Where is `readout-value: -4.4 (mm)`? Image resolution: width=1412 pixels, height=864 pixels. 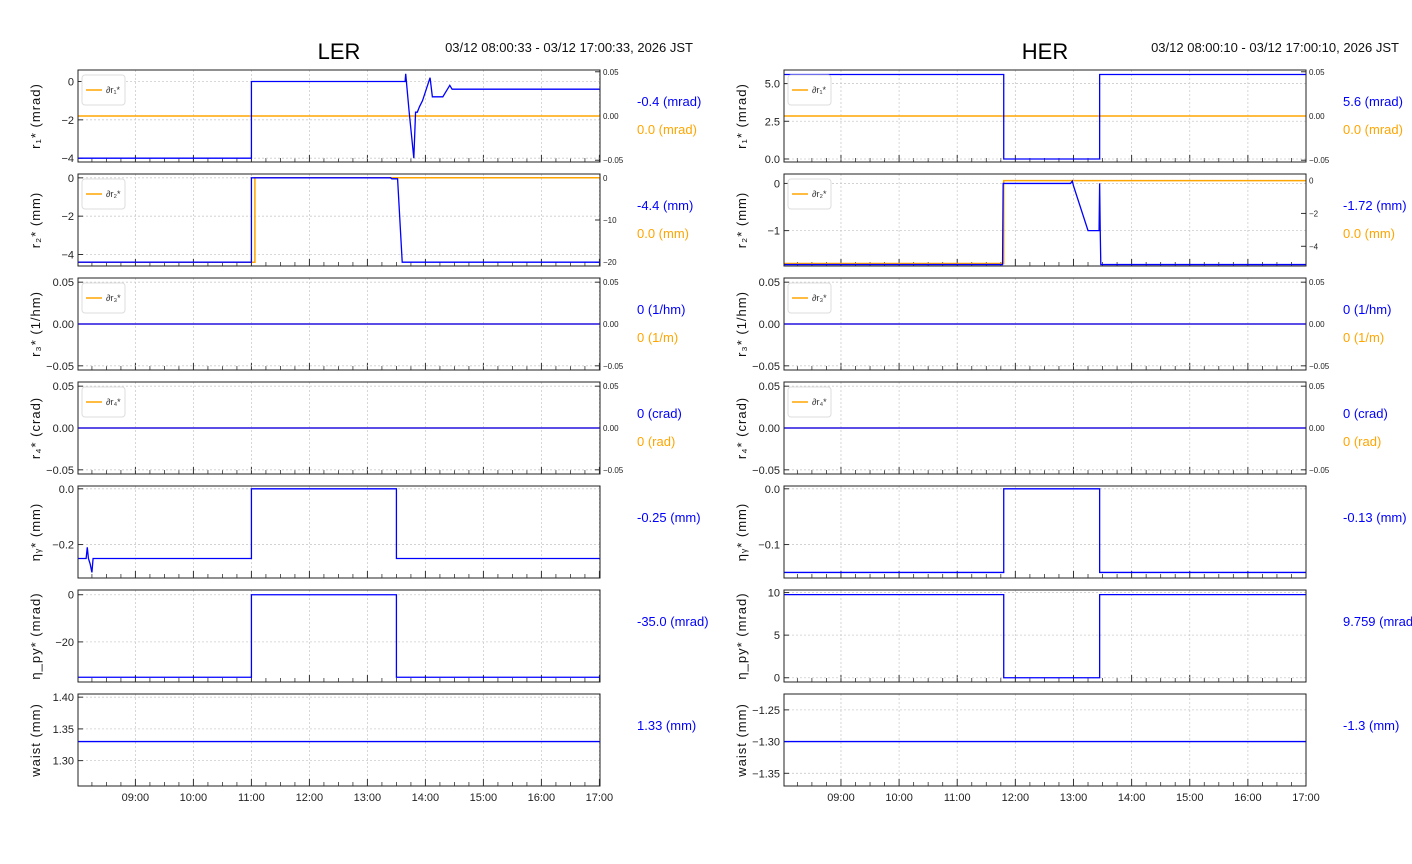
readout-value: -4.4 (mm) is located at coordinates (665, 205).